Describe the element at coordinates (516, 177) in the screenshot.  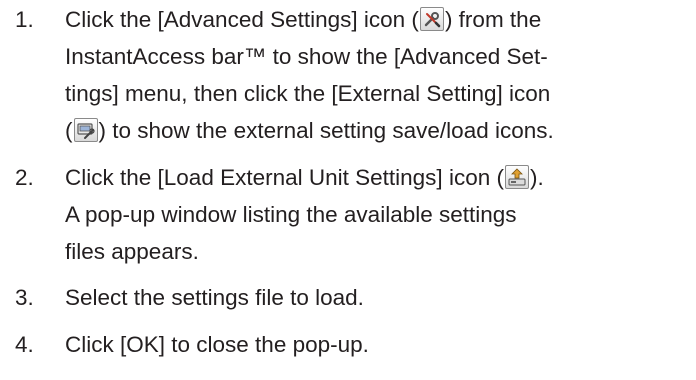
I see `load-external-icon` at that location.